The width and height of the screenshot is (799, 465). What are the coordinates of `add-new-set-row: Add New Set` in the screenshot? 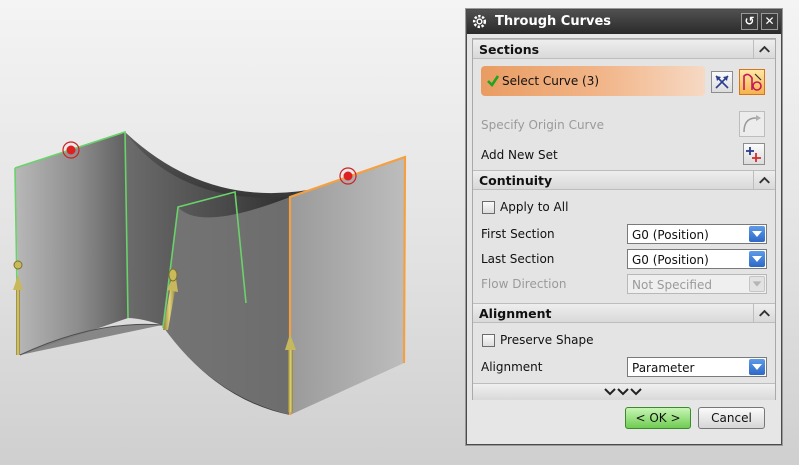 It's located at (624, 155).